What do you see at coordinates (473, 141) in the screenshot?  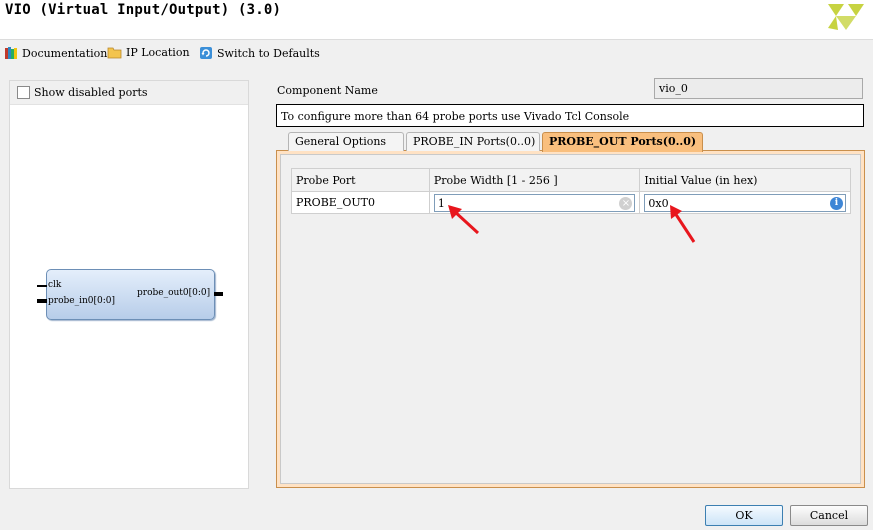 I see `tab-probe-in-ports: PROBE_IN Ports(0..0)` at bounding box center [473, 141].